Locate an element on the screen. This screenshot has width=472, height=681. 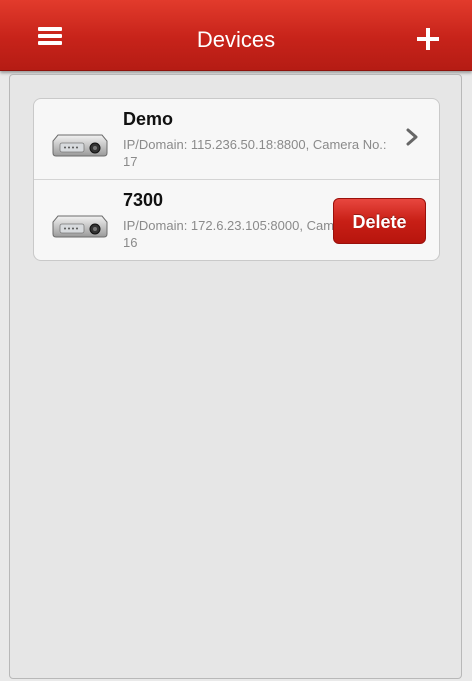
chevron-right-icon is located at coordinates (412, 137).